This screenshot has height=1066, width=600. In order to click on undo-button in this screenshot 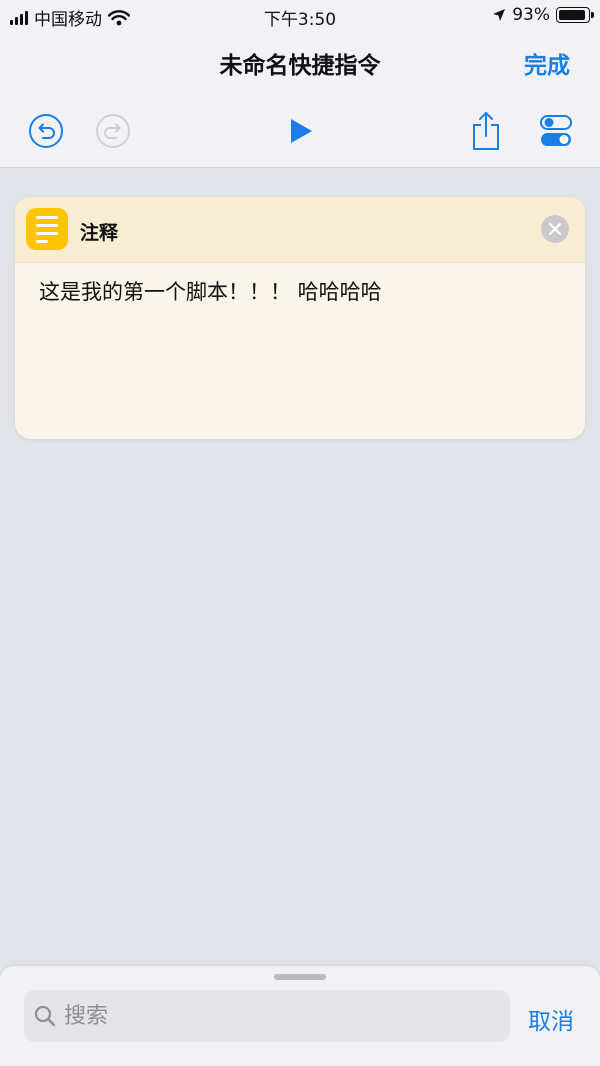, I will do `click(46, 131)`.